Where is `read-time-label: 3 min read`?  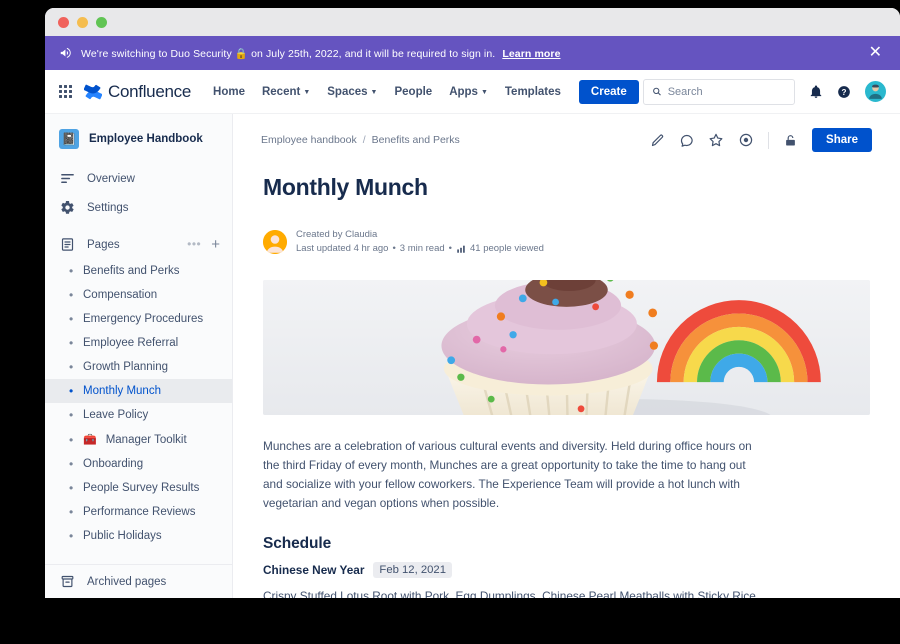
read-time-label: 3 min read is located at coordinates (422, 248).